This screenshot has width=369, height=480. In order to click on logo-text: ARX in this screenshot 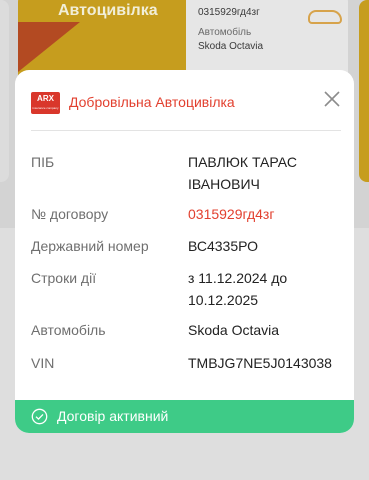, I will do `click(45, 98)`.